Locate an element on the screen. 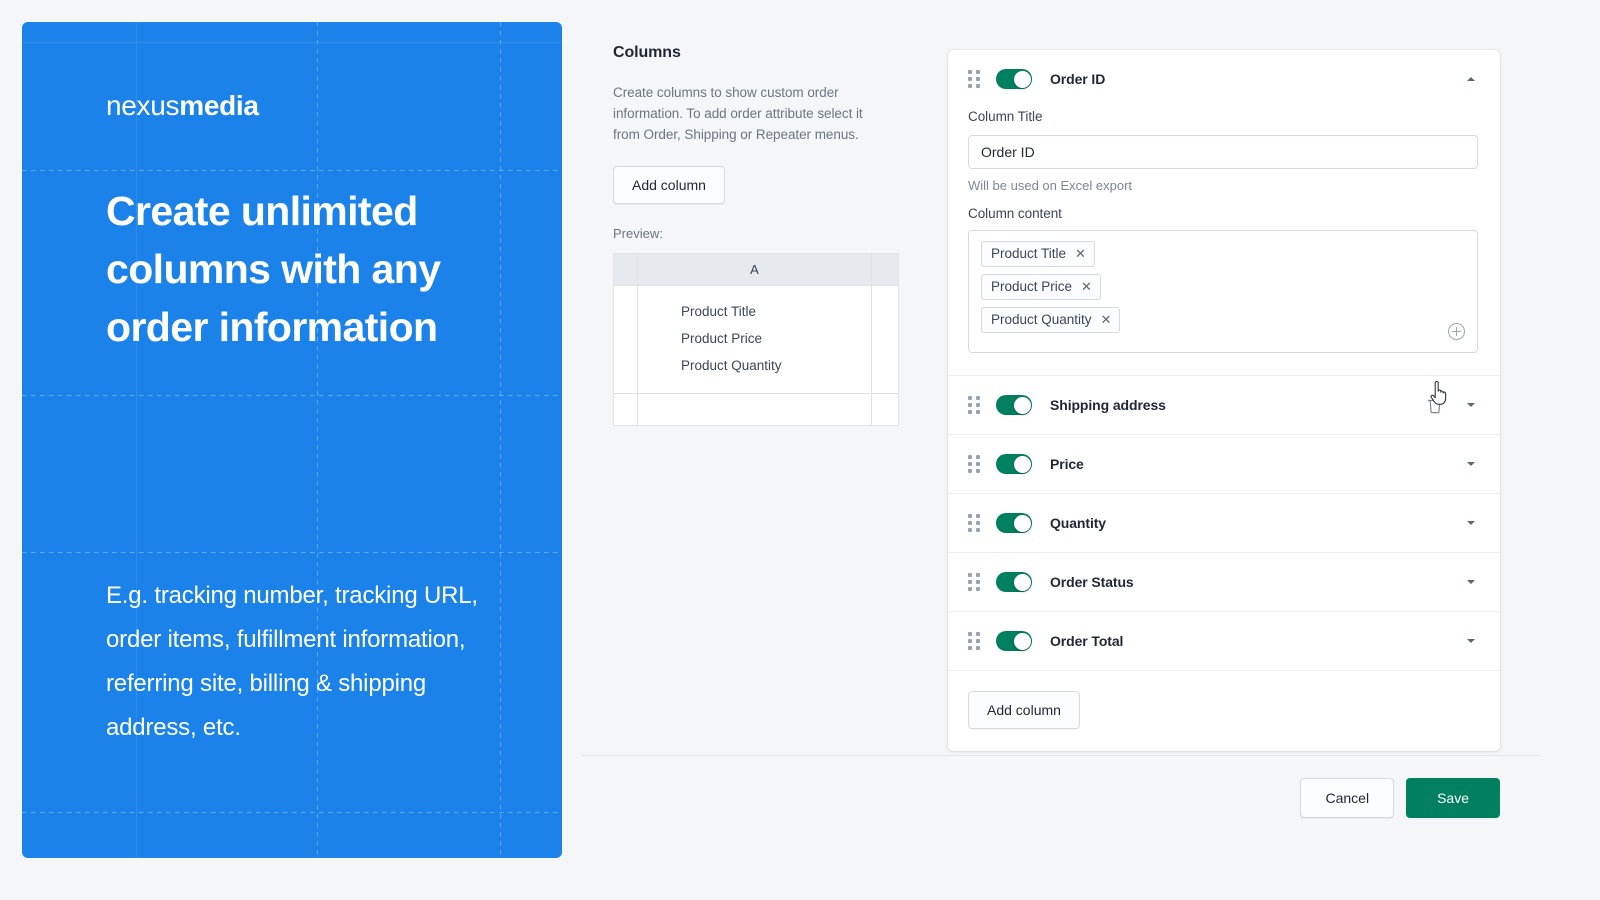 The image size is (1600, 900). preview-table-column-header: A is located at coordinates (755, 269).